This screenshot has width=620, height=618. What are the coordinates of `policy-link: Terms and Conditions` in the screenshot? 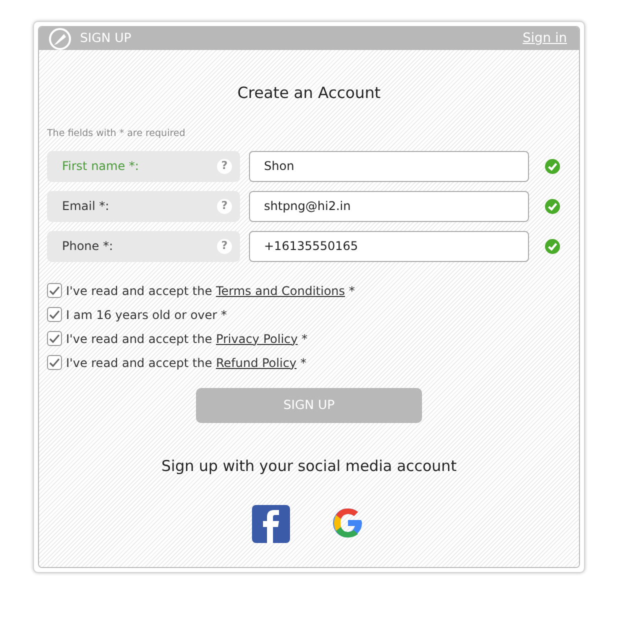 It's located at (281, 291).